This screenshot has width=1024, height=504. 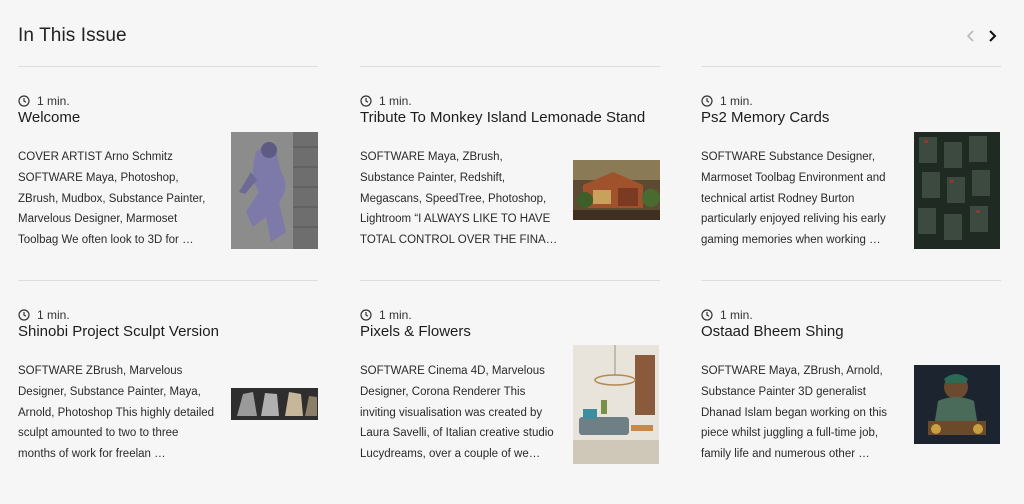 What do you see at coordinates (118, 331) in the screenshot?
I see `article-title: Shinobi Project Sculpt Version` at bounding box center [118, 331].